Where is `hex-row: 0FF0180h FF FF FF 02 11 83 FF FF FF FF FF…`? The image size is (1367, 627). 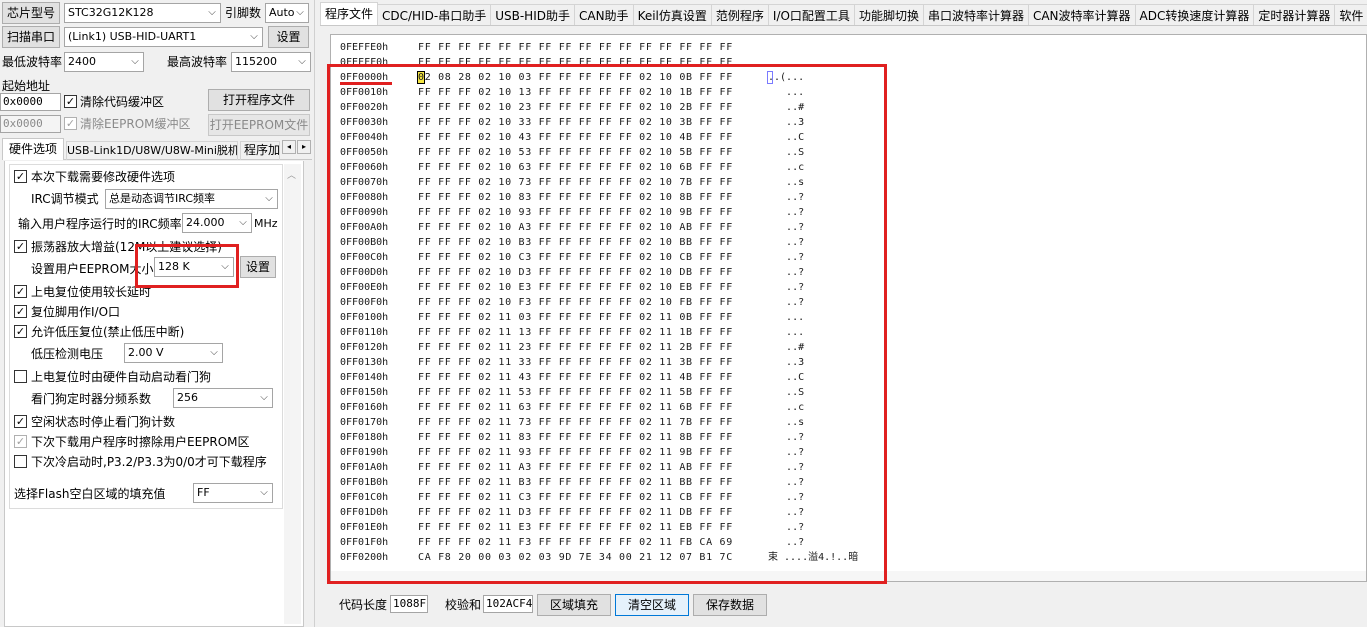 hex-row: 0FF0180h FF FF FF 02 11 83 FF FF FF FF FF… is located at coordinates (840, 437).